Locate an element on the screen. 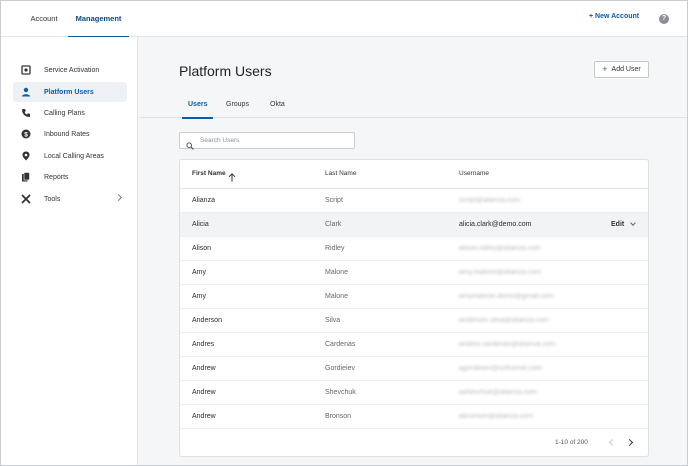 This screenshot has height=466, width=688. user-icon is located at coordinates (26, 92).